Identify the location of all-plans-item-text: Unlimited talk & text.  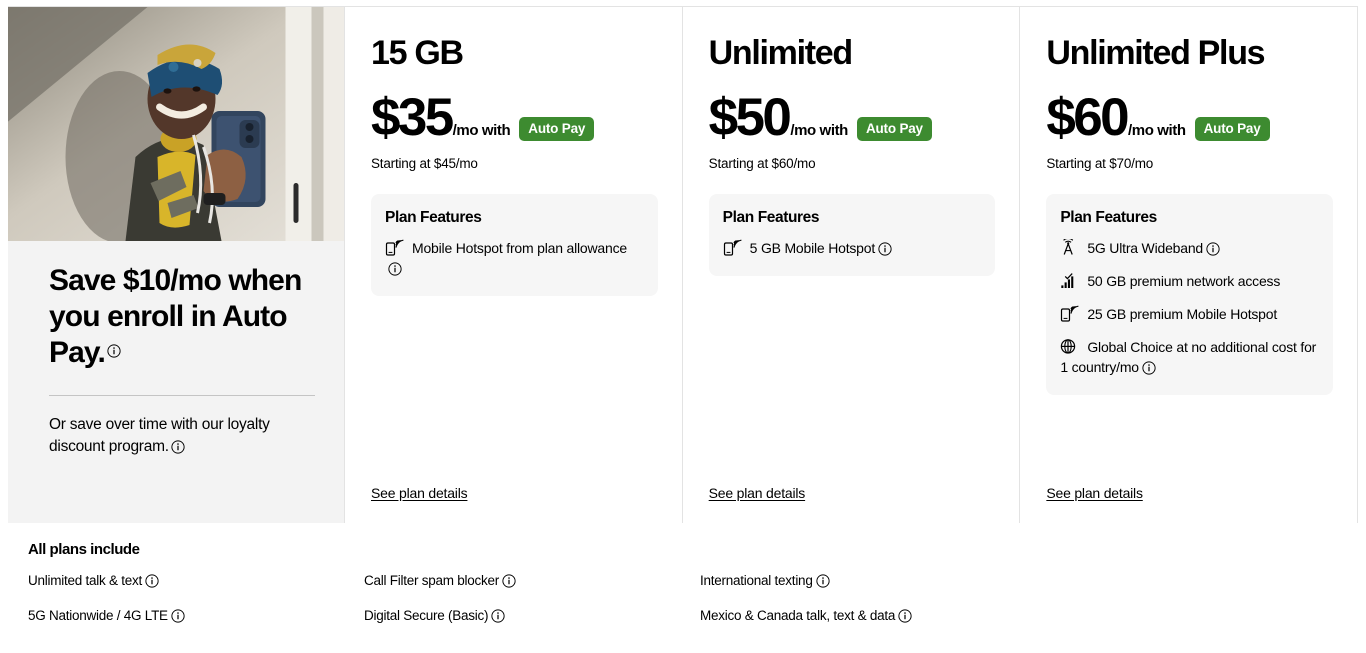
(85, 580).